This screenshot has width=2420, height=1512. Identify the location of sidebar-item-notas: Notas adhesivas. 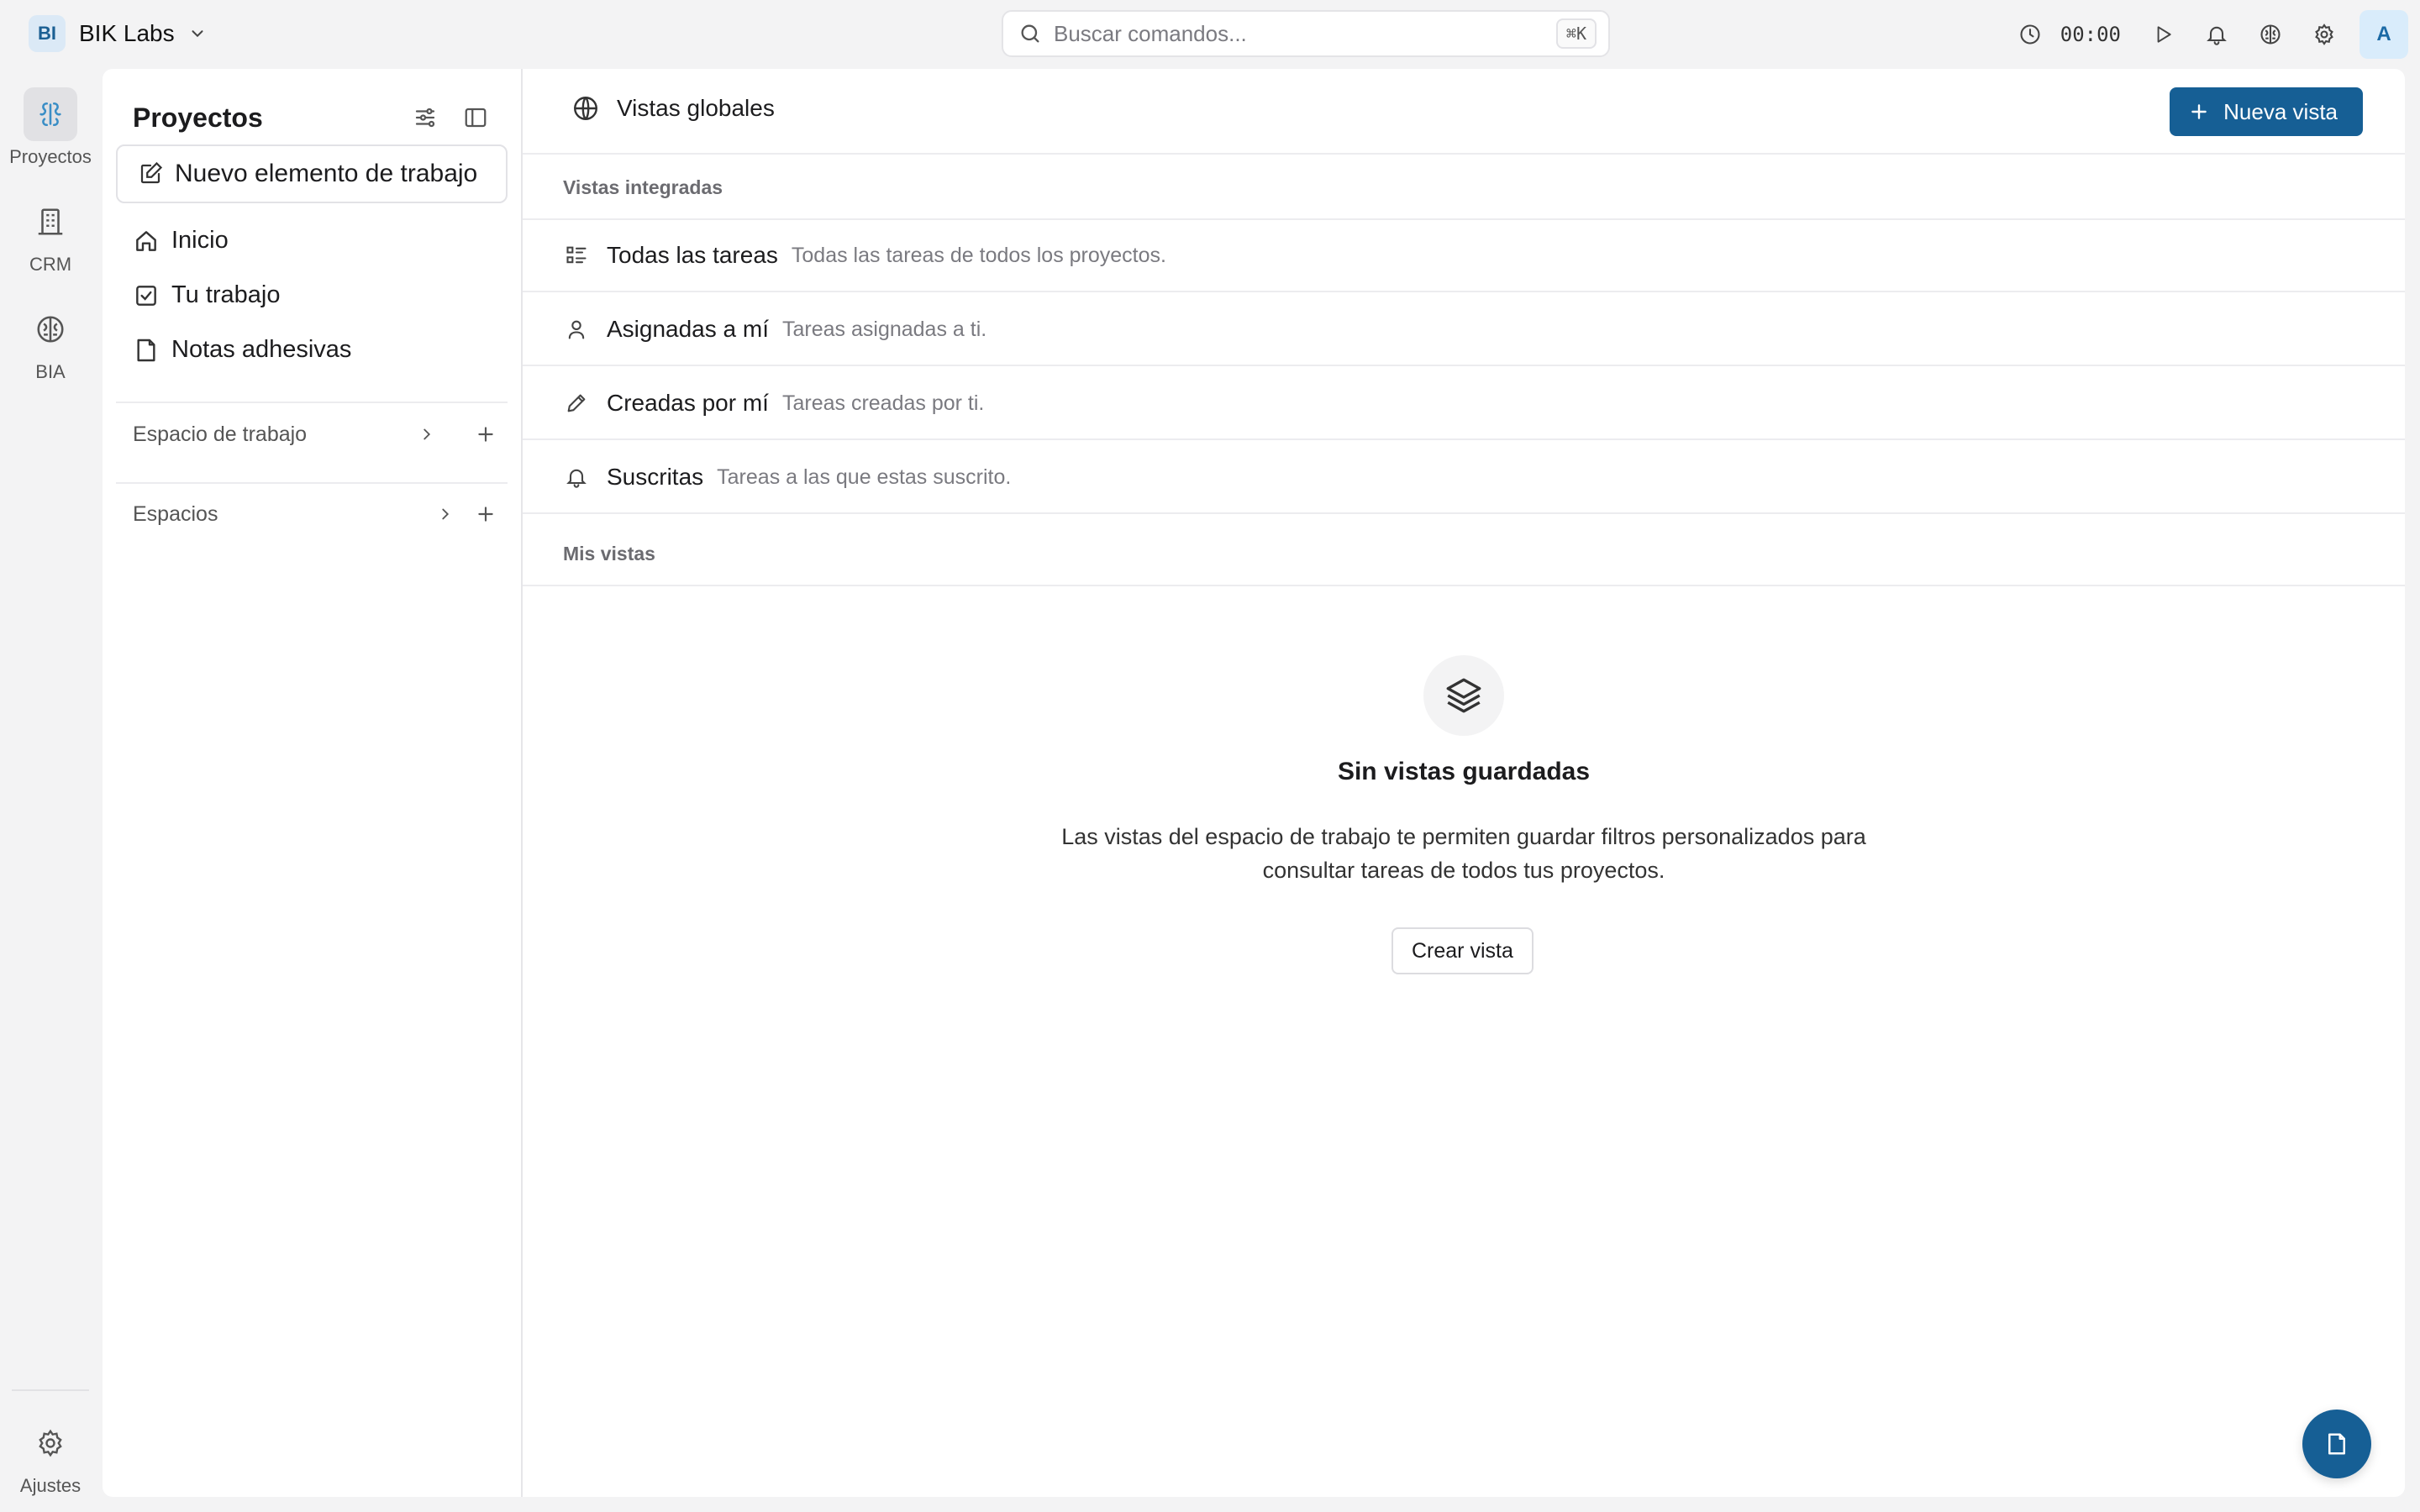
(242, 350).